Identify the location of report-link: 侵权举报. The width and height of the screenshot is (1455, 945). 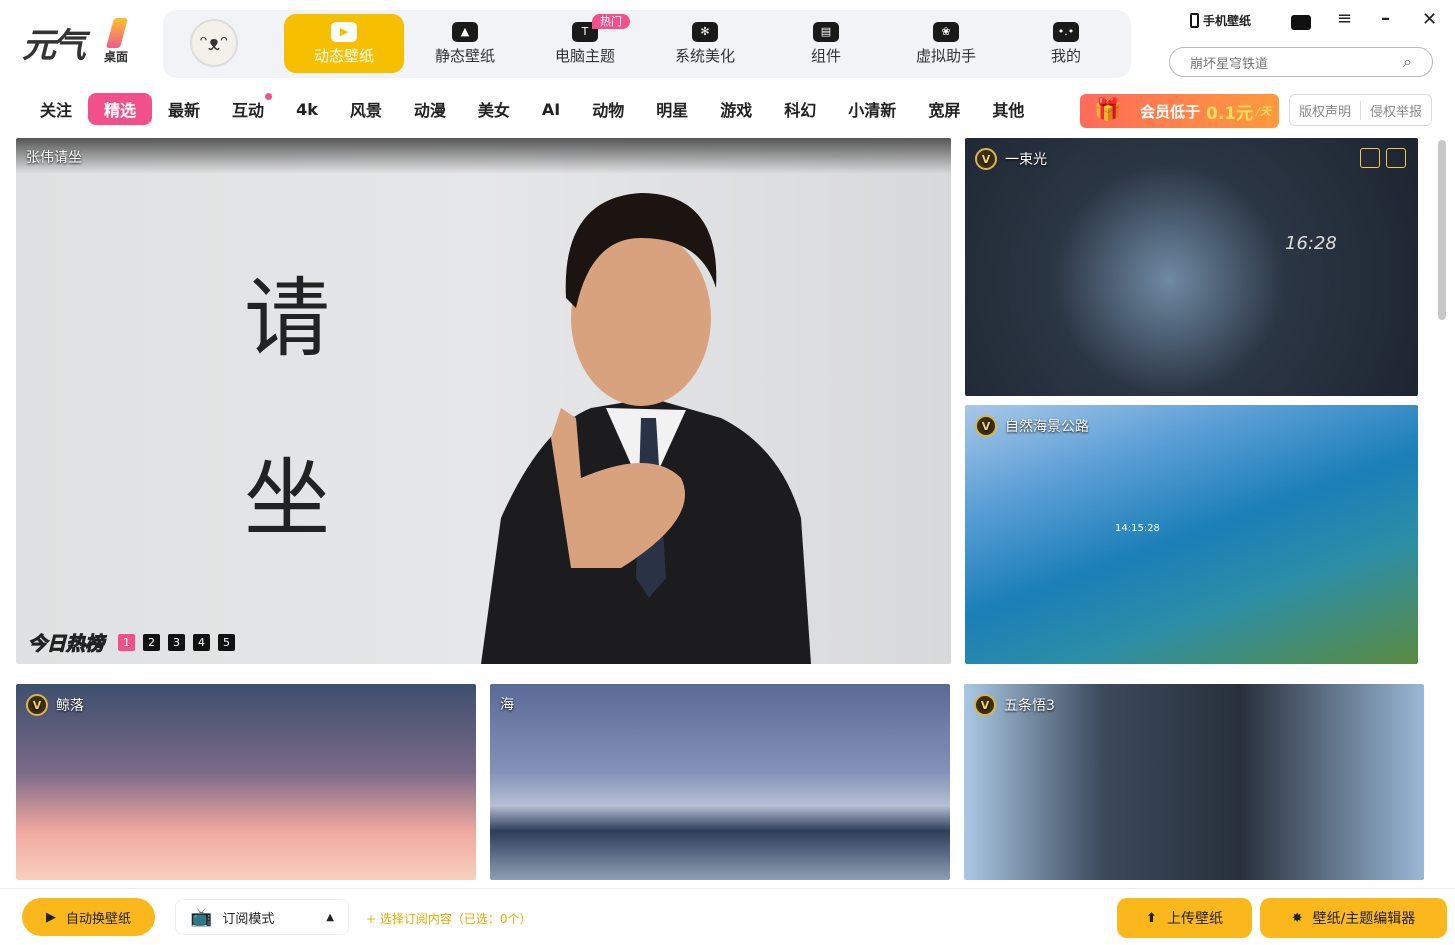
(1396, 110).